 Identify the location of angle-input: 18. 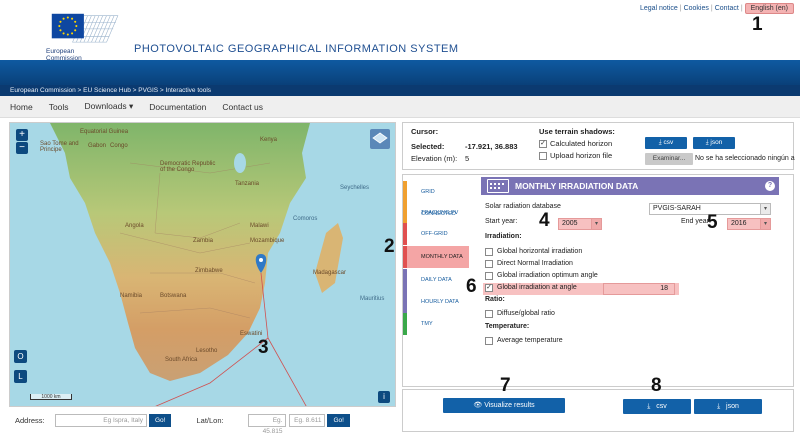
(639, 289).